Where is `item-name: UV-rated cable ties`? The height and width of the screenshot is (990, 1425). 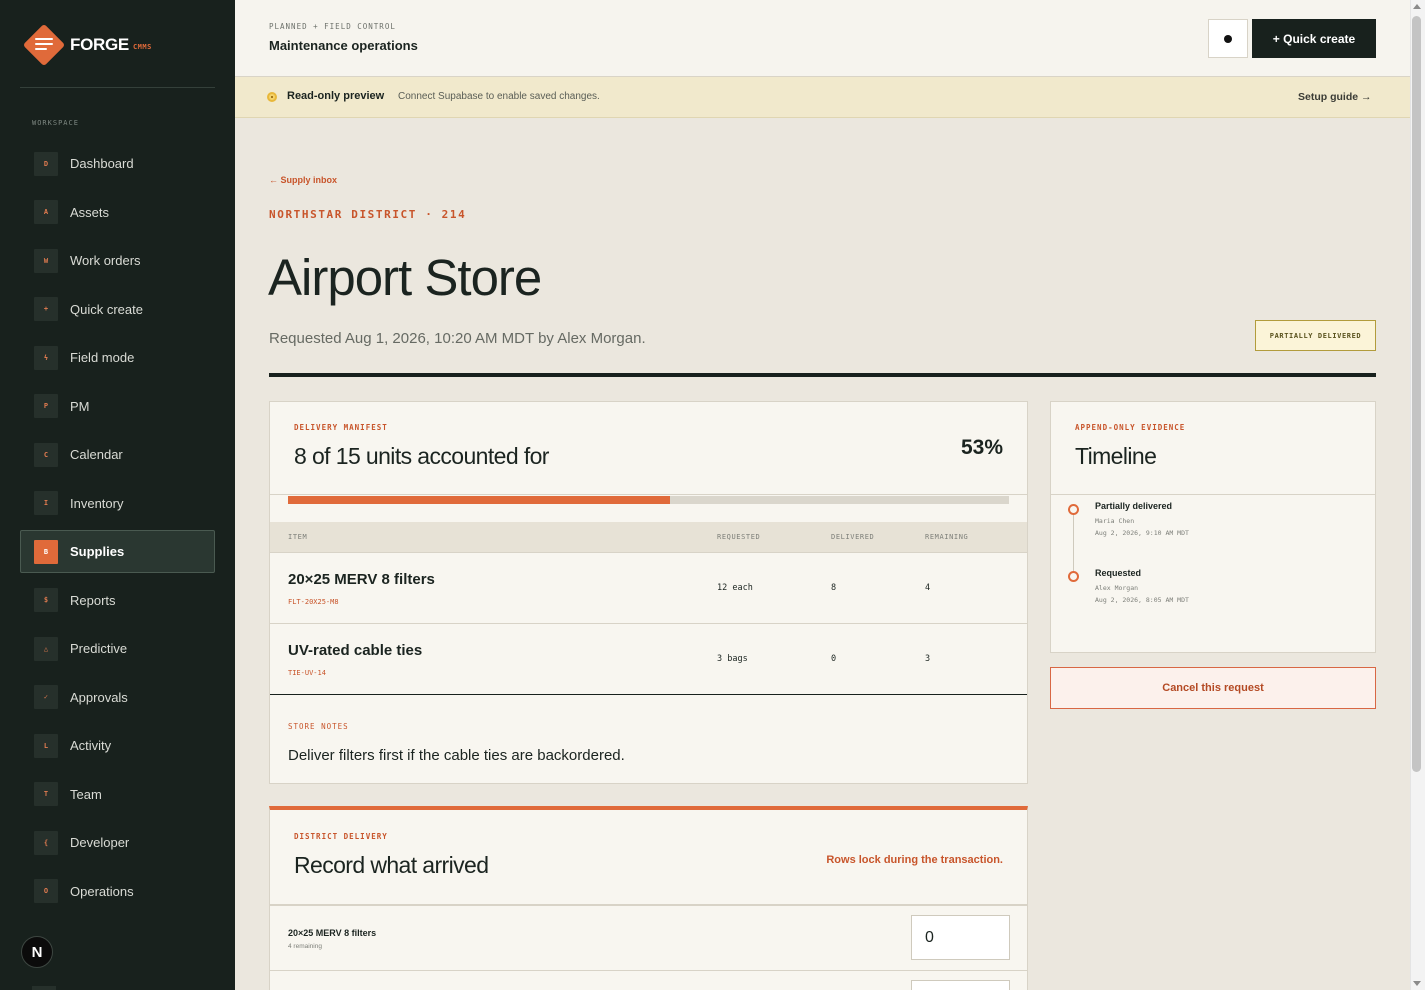
item-name: UV-rated cable ties is located at coordinates (355, 650).